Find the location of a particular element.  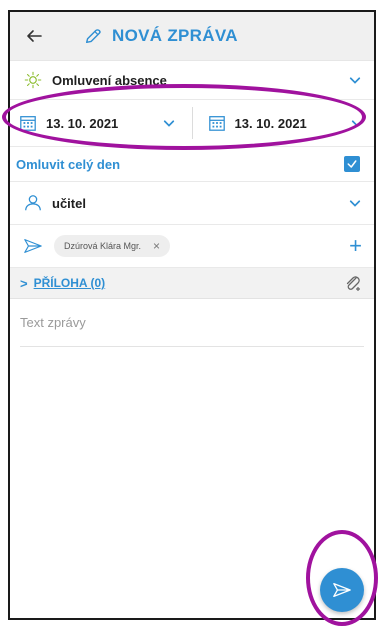

date-to-picker: 13. 10. 2021 is located at coordinates (284, 123).